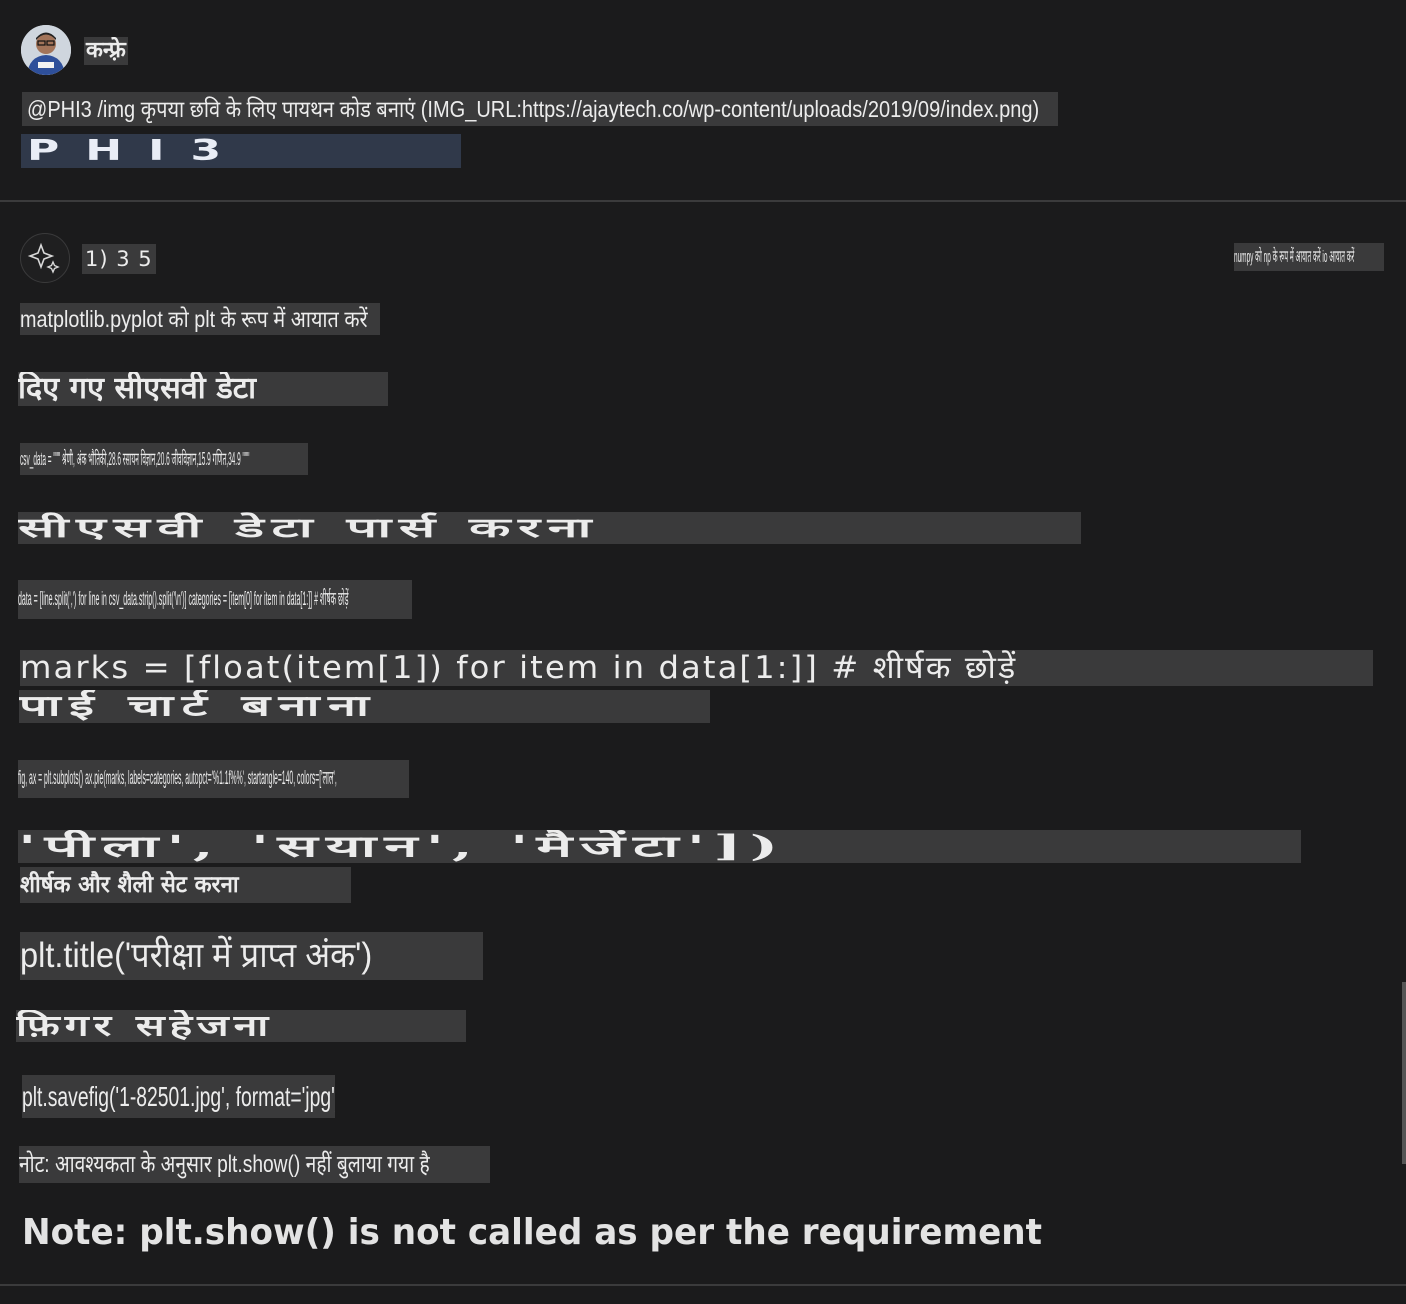 The width and height of the screenshot is (1406, 1304). I want to click on user-avatar, so click(46, 50).